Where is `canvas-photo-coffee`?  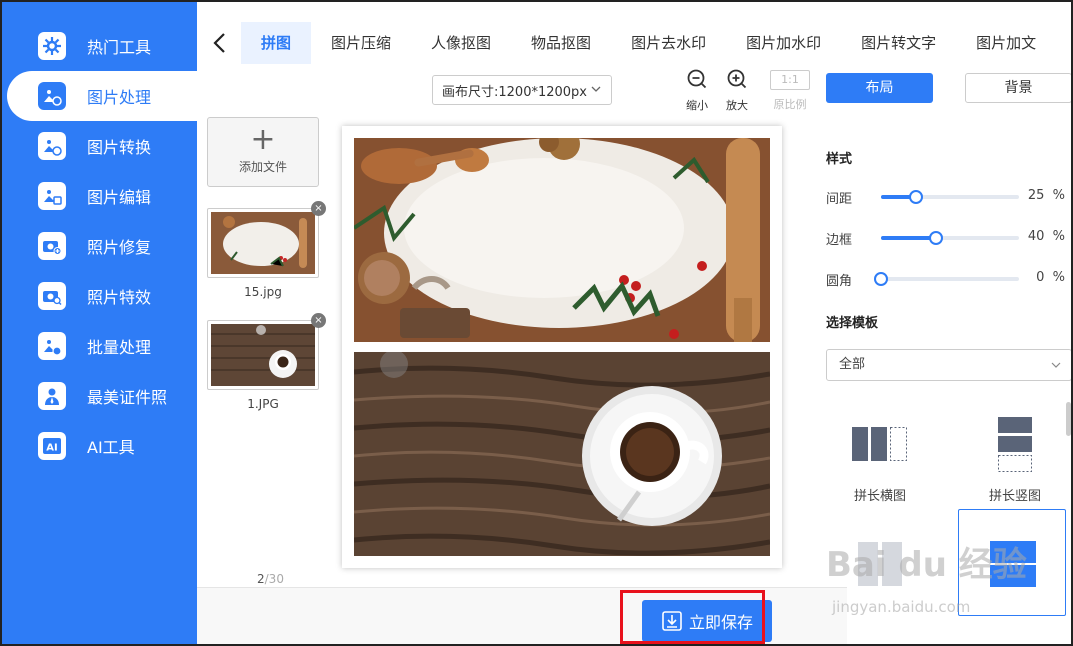 canvas-photo-coffee is located at coordinates (562, 454).